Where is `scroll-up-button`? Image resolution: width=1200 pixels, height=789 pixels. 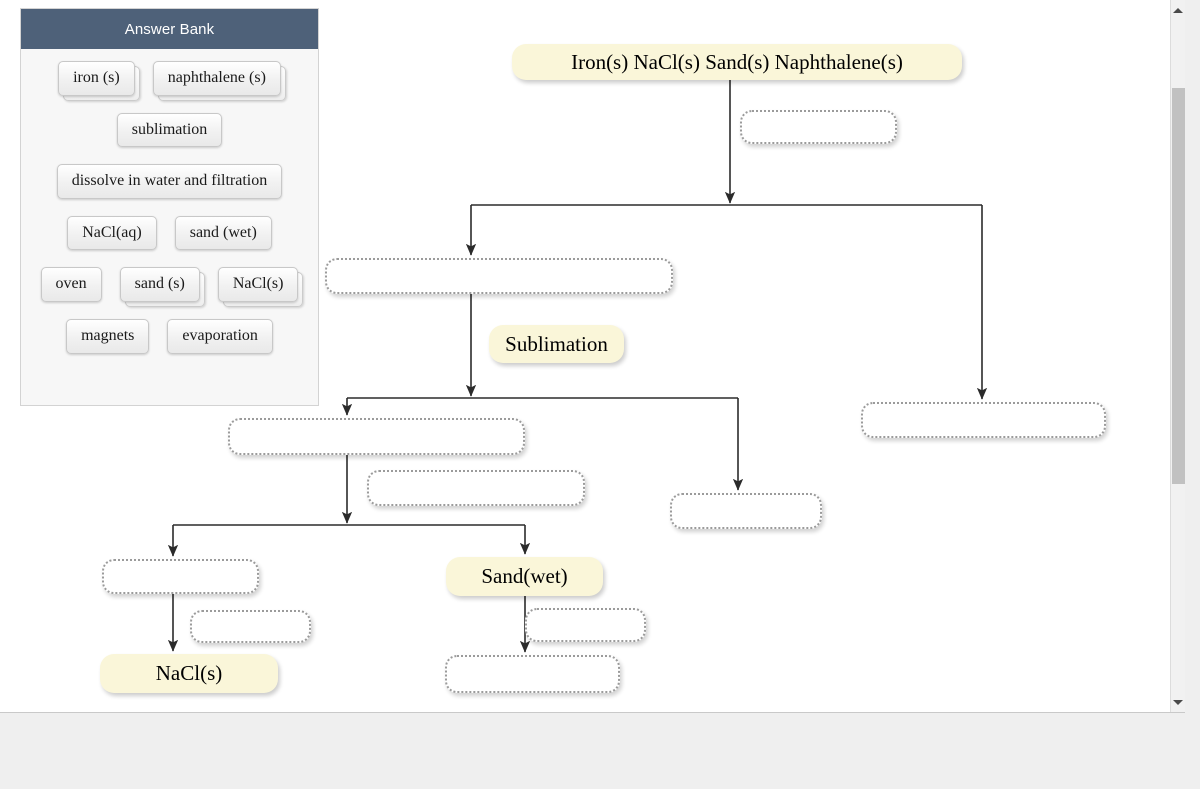
scroll-up-button is located at coordinates (1178, 10).